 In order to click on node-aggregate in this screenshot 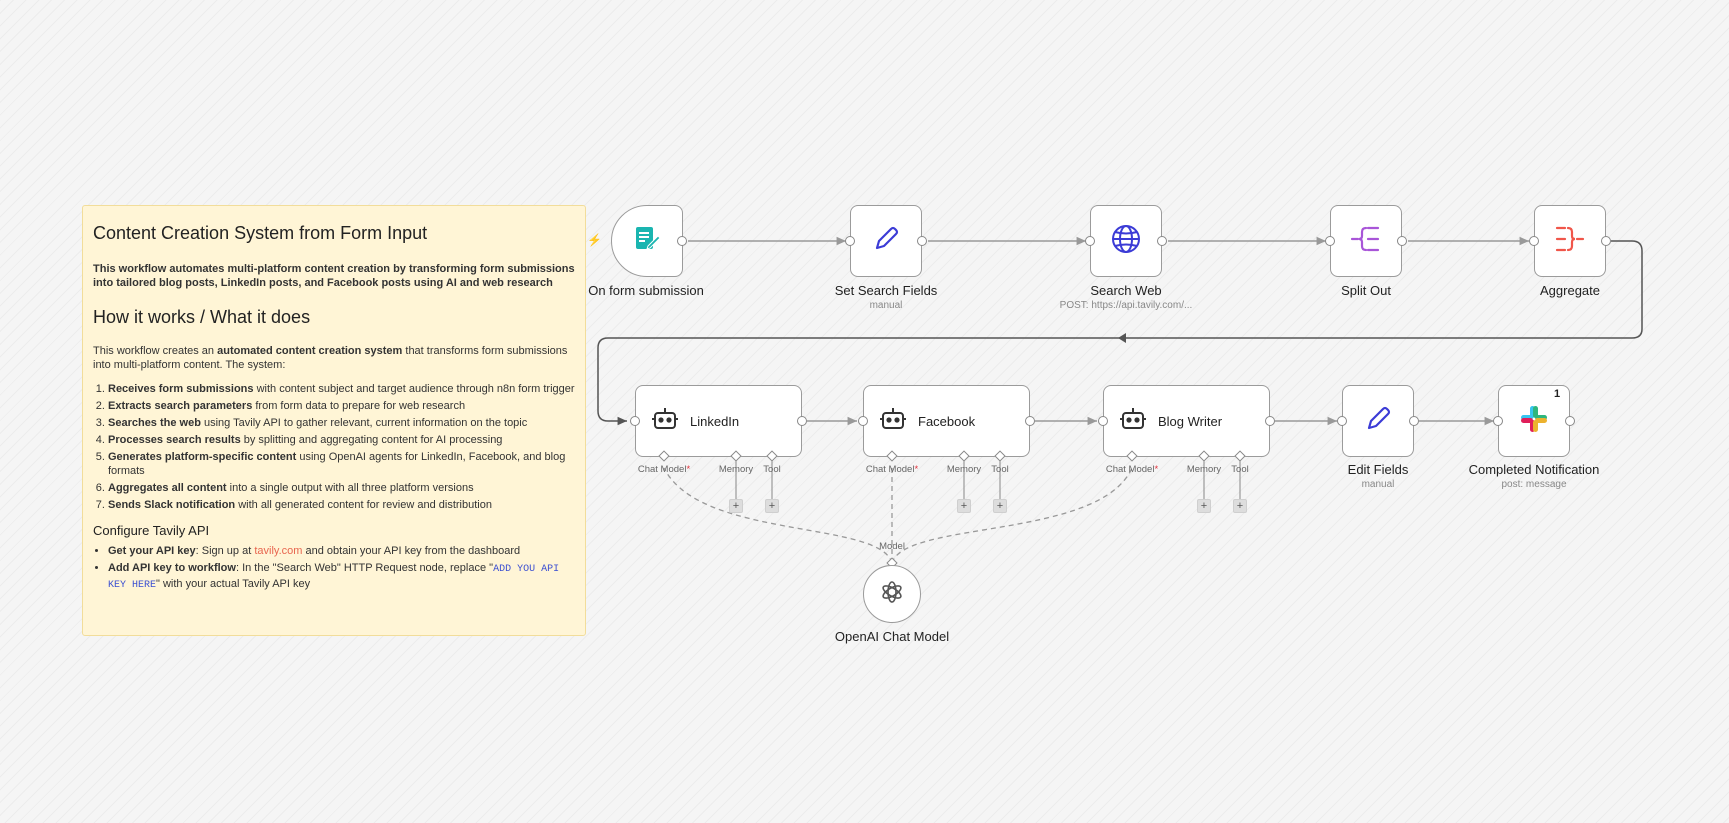, I will do `click(1570, 241)`.